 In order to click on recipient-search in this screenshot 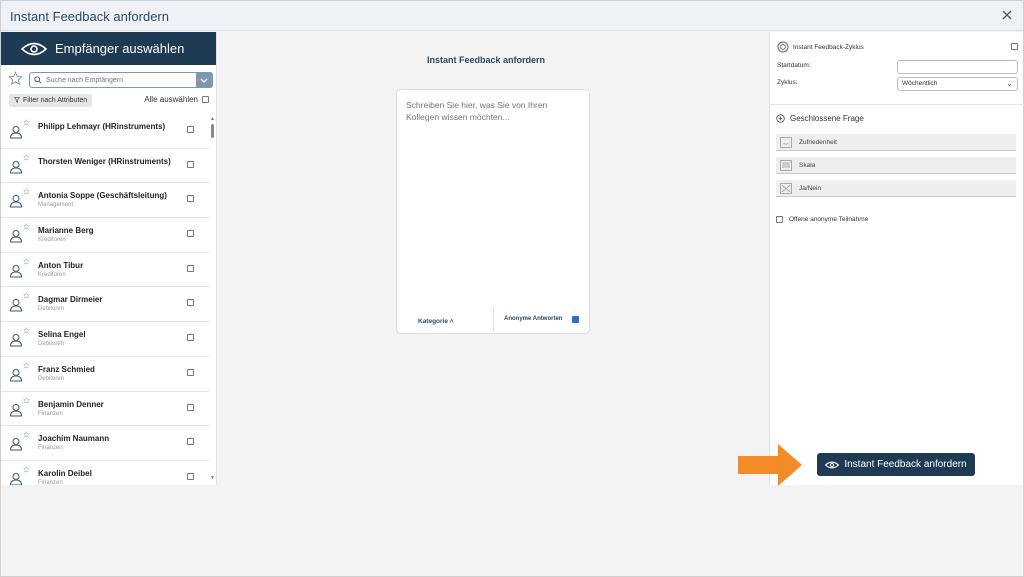, I will do `click(121, 80)`.